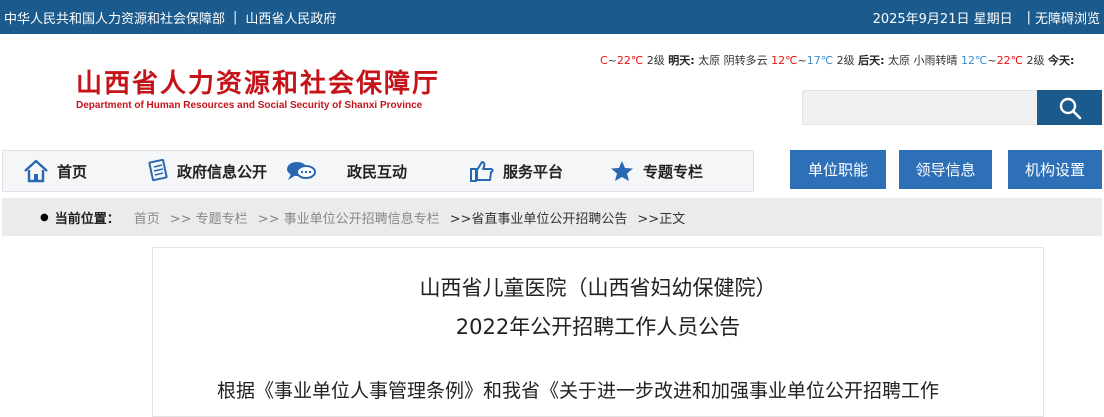  What do you see at coordinates (845, 60) in the screenshot?
I see `weather-tomorrow-wind: 2级` at bounding box center [845, 60].